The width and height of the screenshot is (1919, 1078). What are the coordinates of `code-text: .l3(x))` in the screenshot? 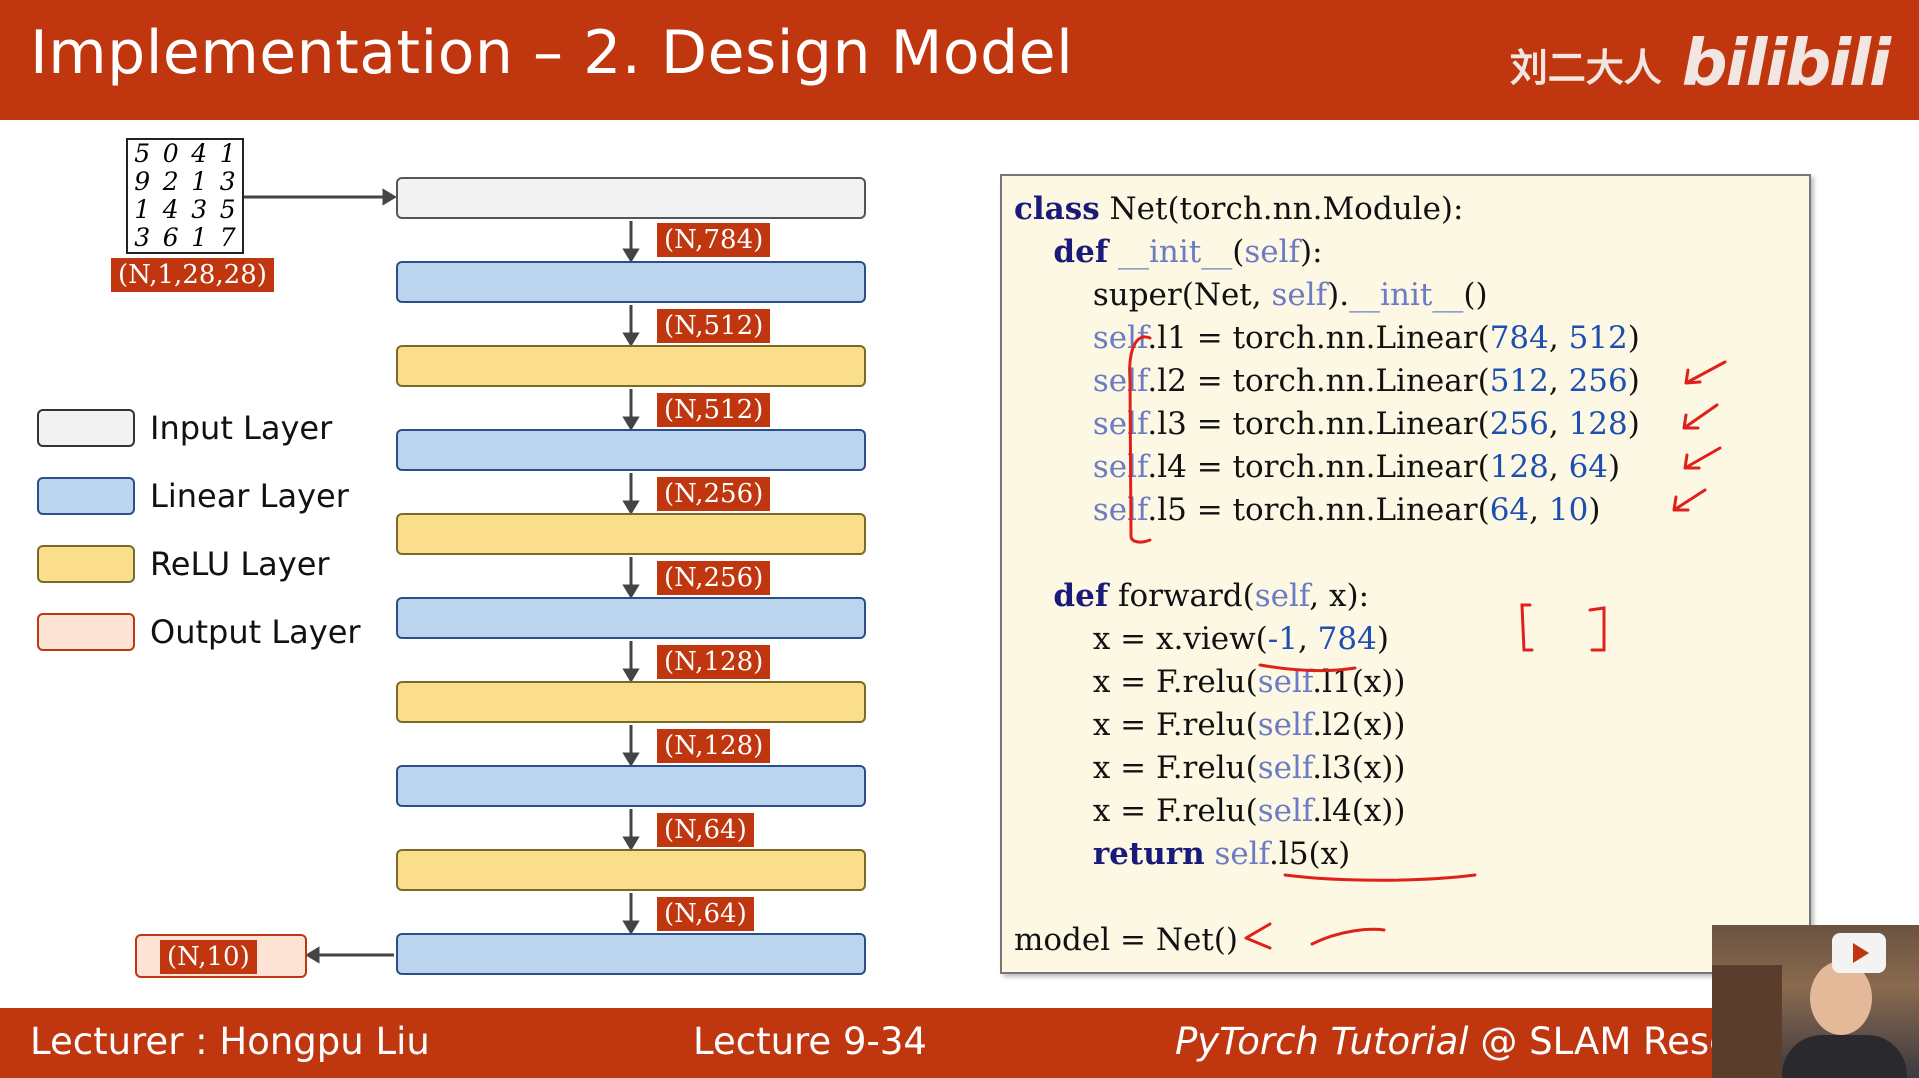 It's located at (1359, 768).